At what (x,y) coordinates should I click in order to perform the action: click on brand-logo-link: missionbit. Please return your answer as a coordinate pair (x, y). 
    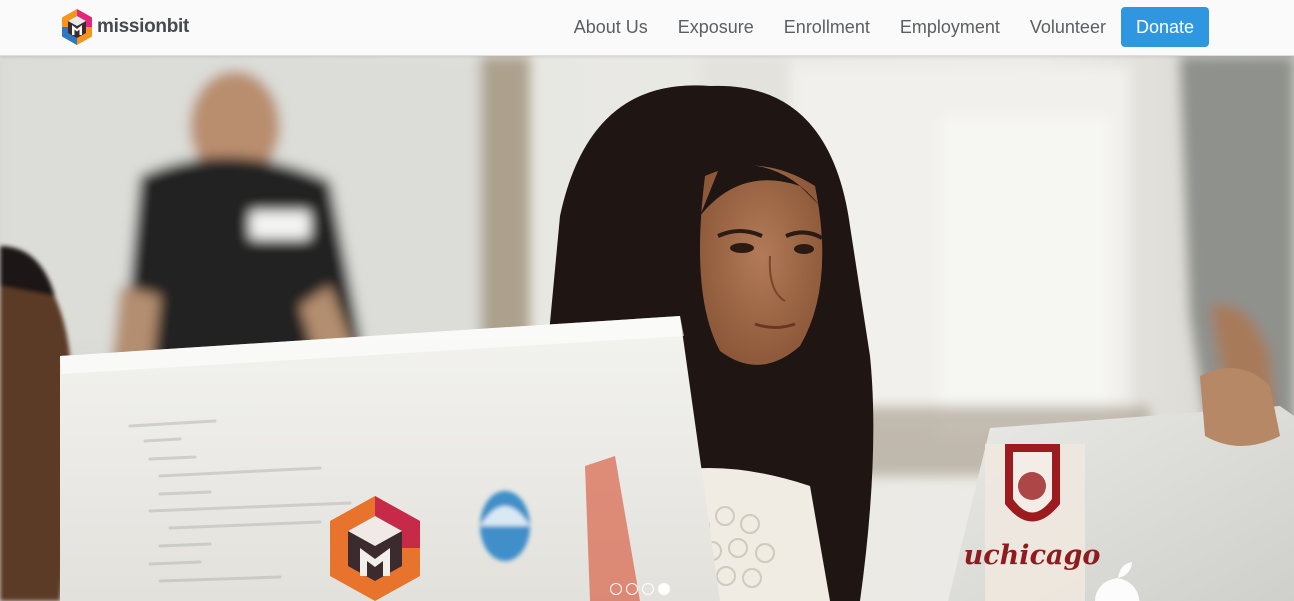
    Looking at the image, I should click on (124, 27).